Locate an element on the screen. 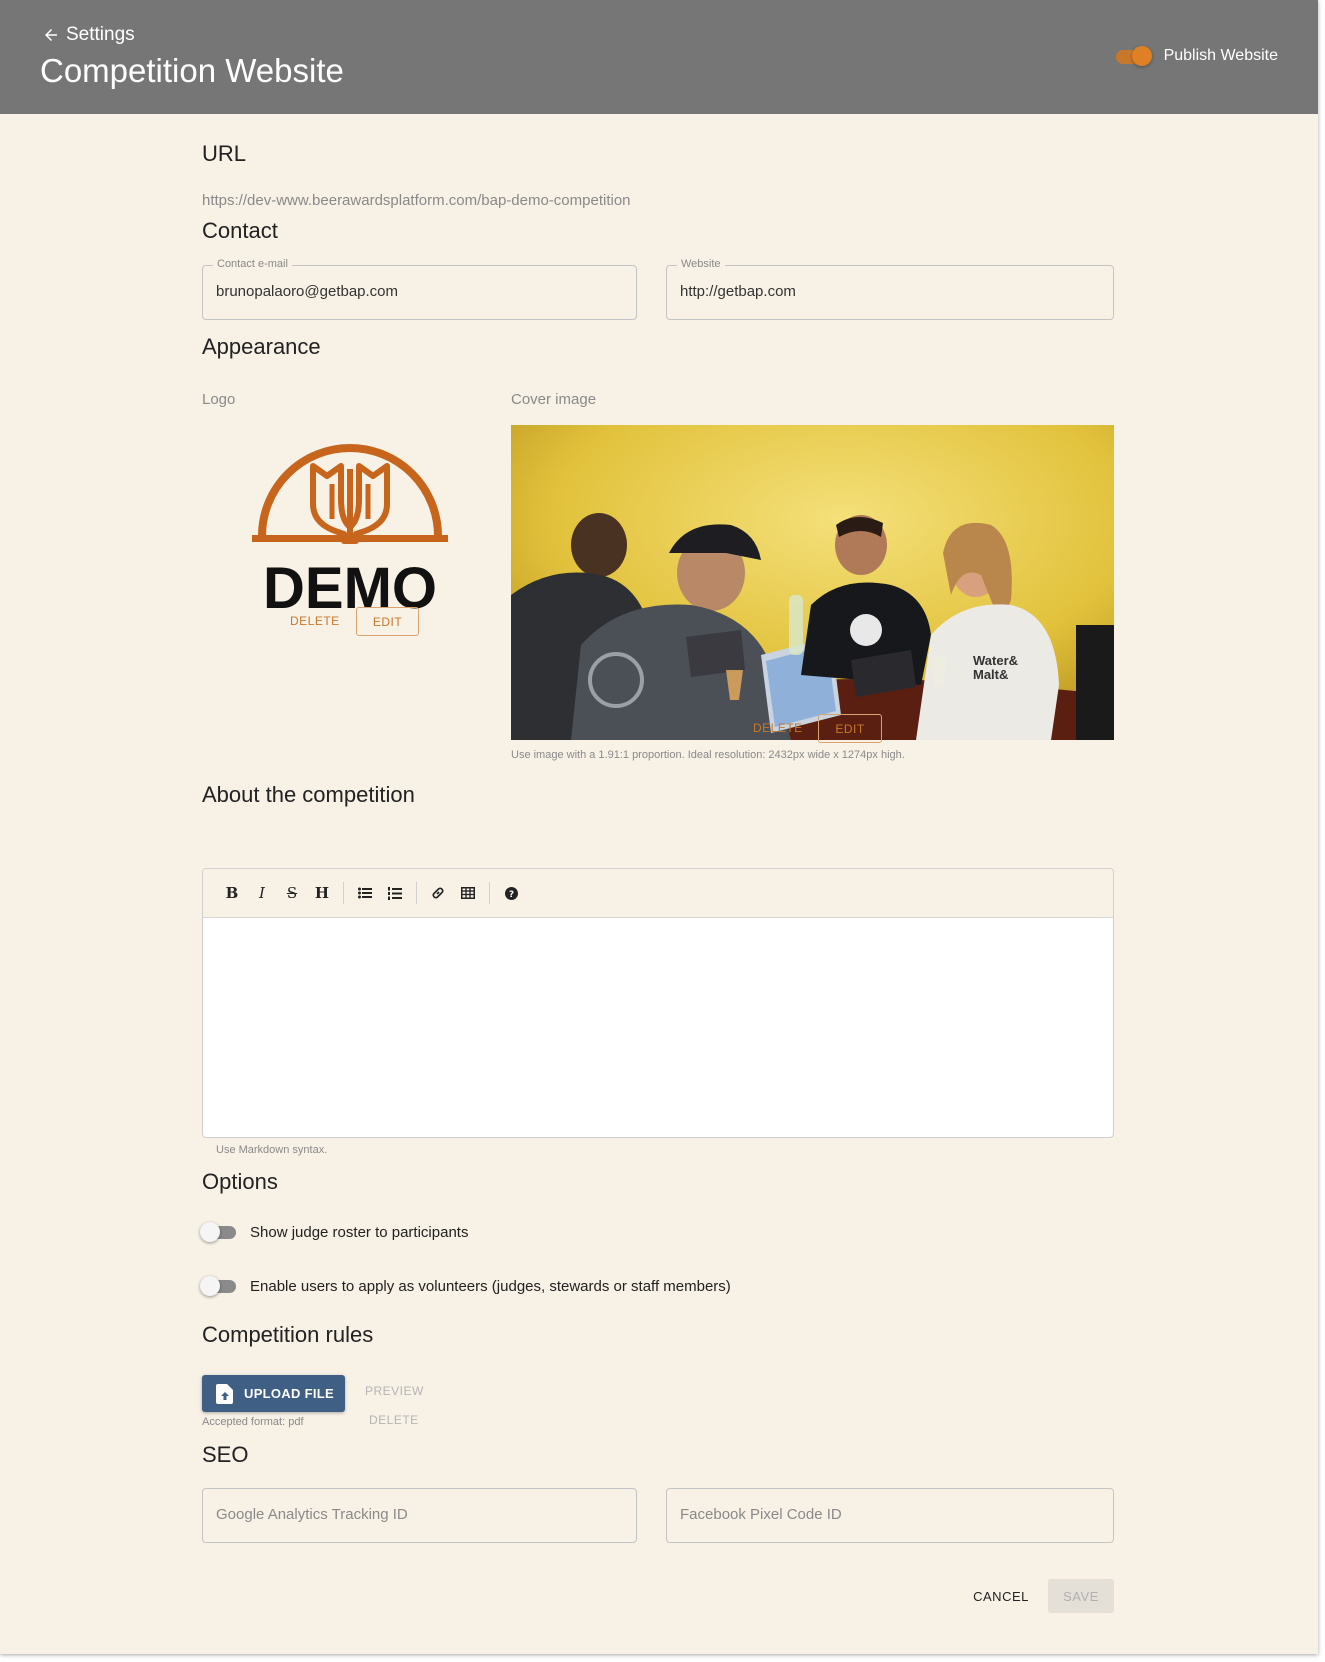 Image resolution: width=1325 pixels, height=1662 pixels. page-title: Competition Website is located at coordinates (192, 70).